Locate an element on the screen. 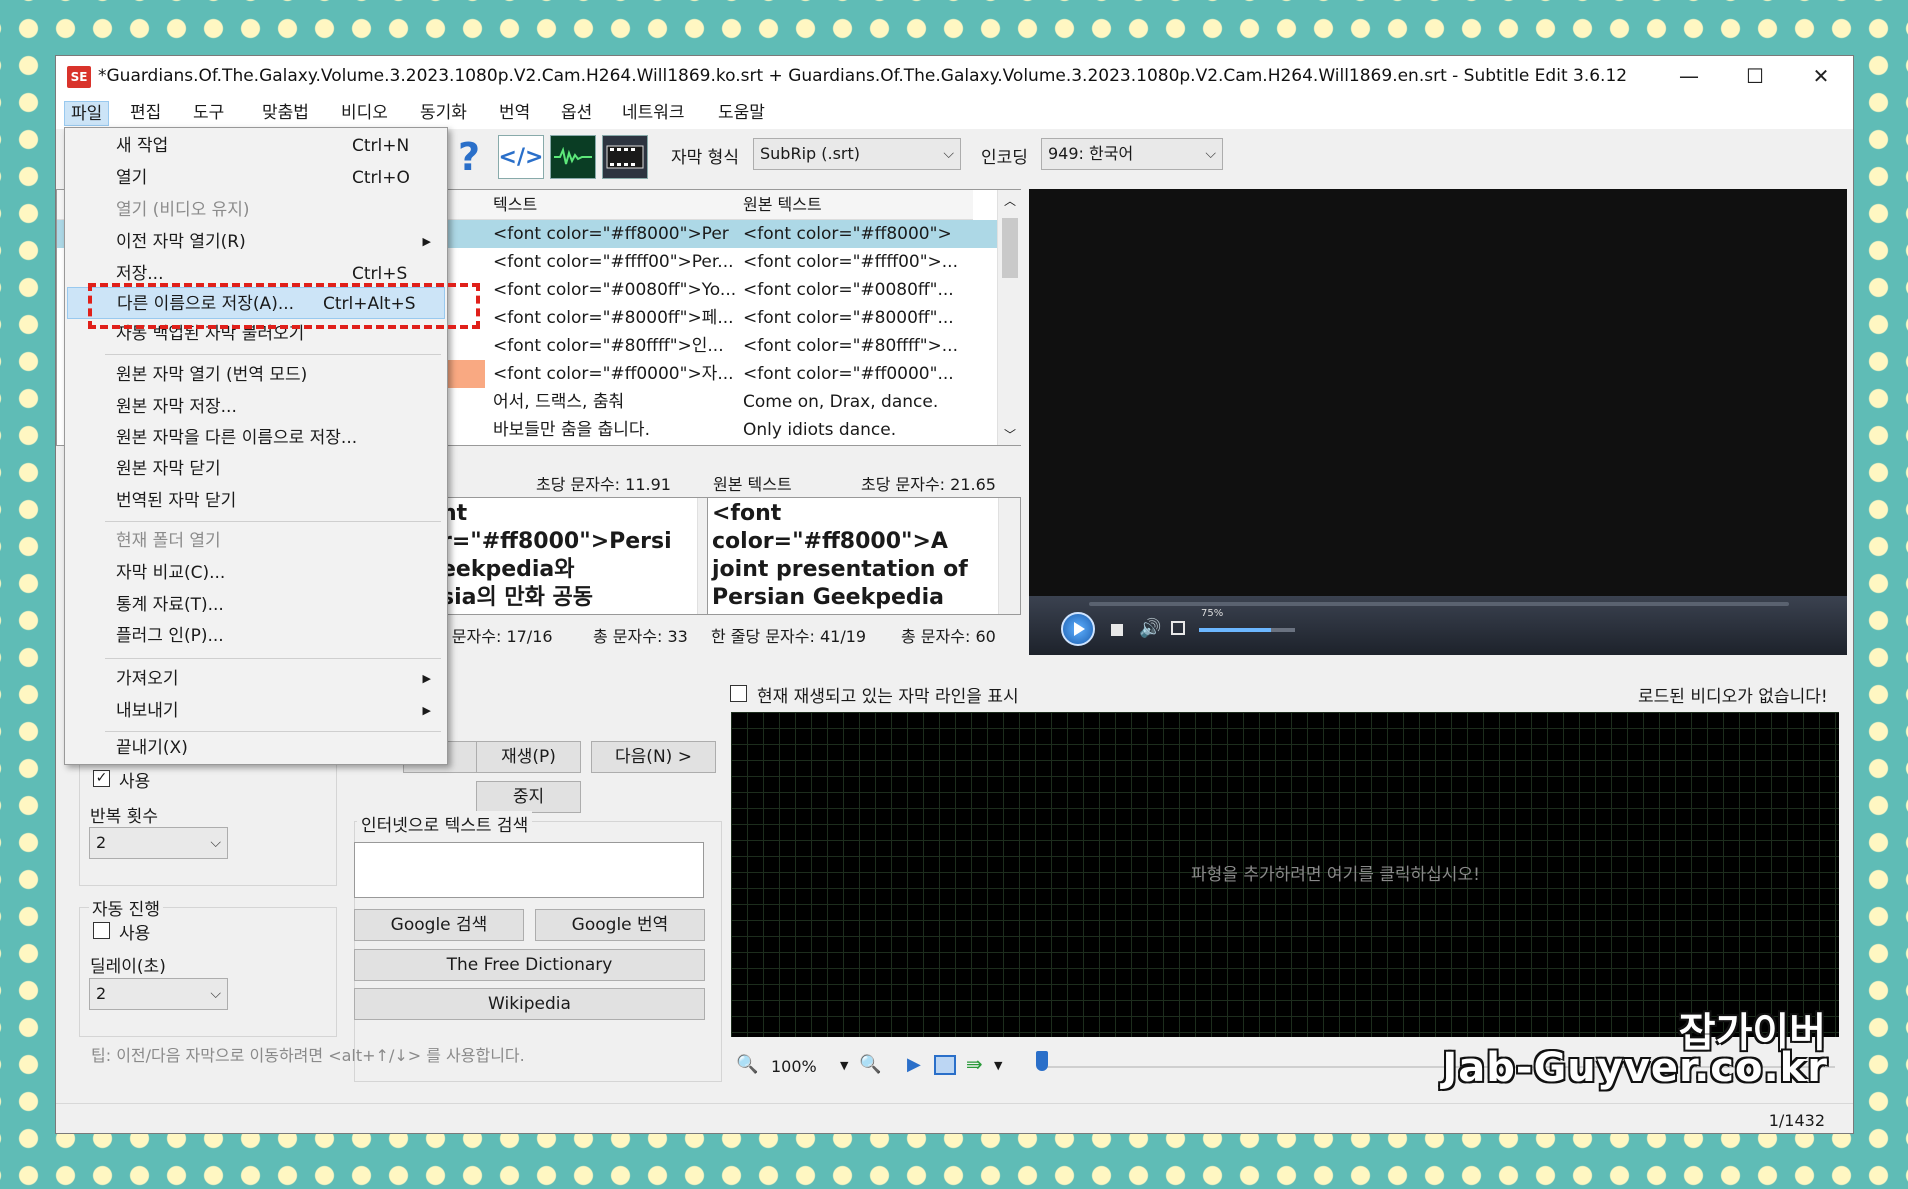 This screenshot has width=1908, height=1189. grid-scrollbar: ︿ ﹀ is located at coordinates (1009, 317).